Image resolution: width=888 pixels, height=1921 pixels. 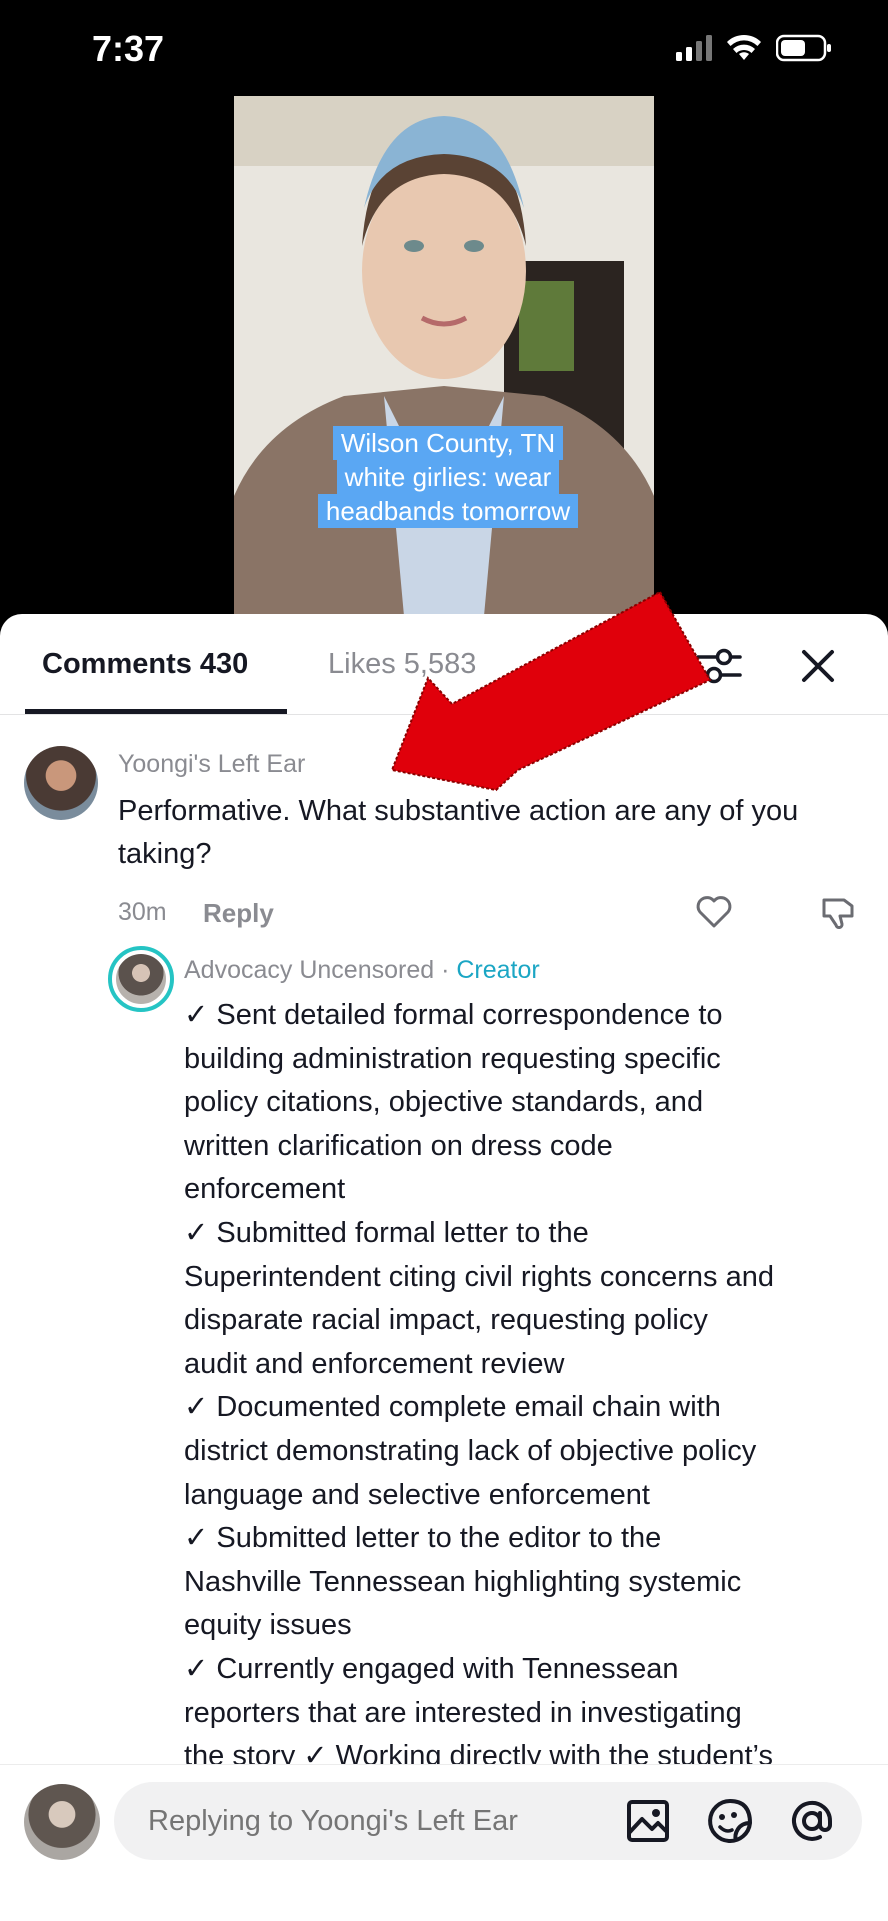 I want to click on dislike-icon, so click(x=838, y=912).